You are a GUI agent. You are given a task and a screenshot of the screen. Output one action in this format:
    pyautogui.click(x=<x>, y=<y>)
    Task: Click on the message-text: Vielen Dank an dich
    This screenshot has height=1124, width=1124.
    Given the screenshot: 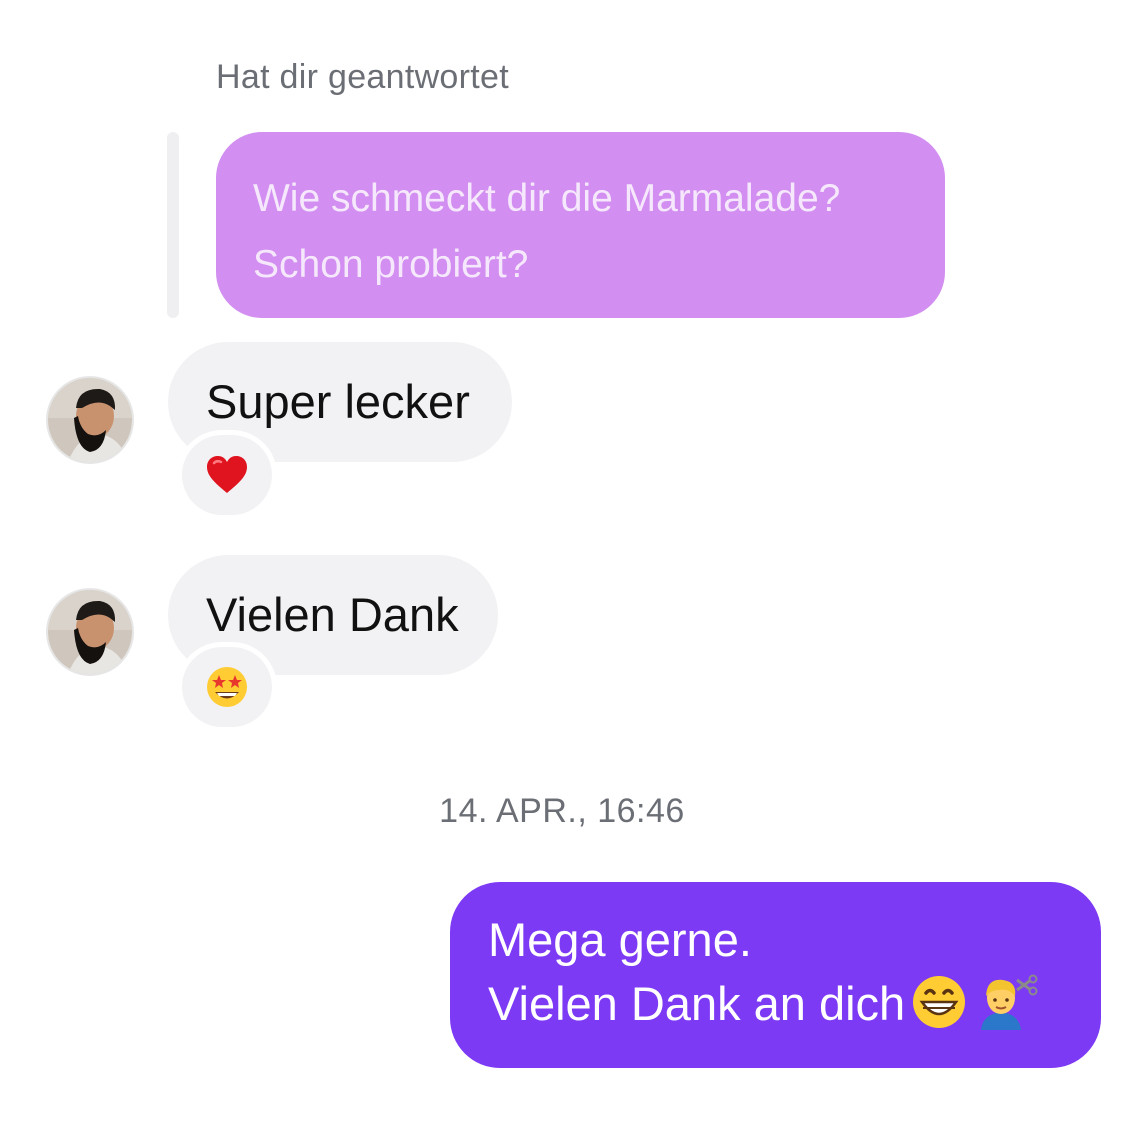 What is the action you would take?
    pyautogui.click(x=697, y=1003)
    